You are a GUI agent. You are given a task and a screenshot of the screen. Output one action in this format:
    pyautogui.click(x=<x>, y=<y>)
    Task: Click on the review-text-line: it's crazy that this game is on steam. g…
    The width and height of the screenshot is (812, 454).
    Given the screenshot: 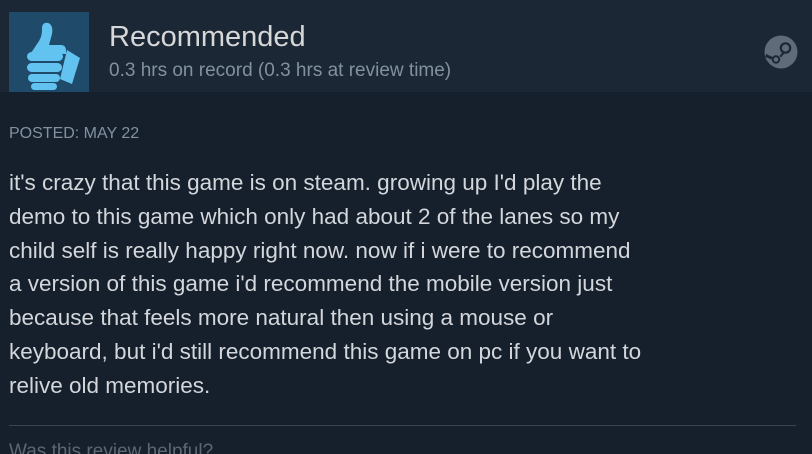 What is the action you would take?
    pyautogui.click(x=305, y=182)
    